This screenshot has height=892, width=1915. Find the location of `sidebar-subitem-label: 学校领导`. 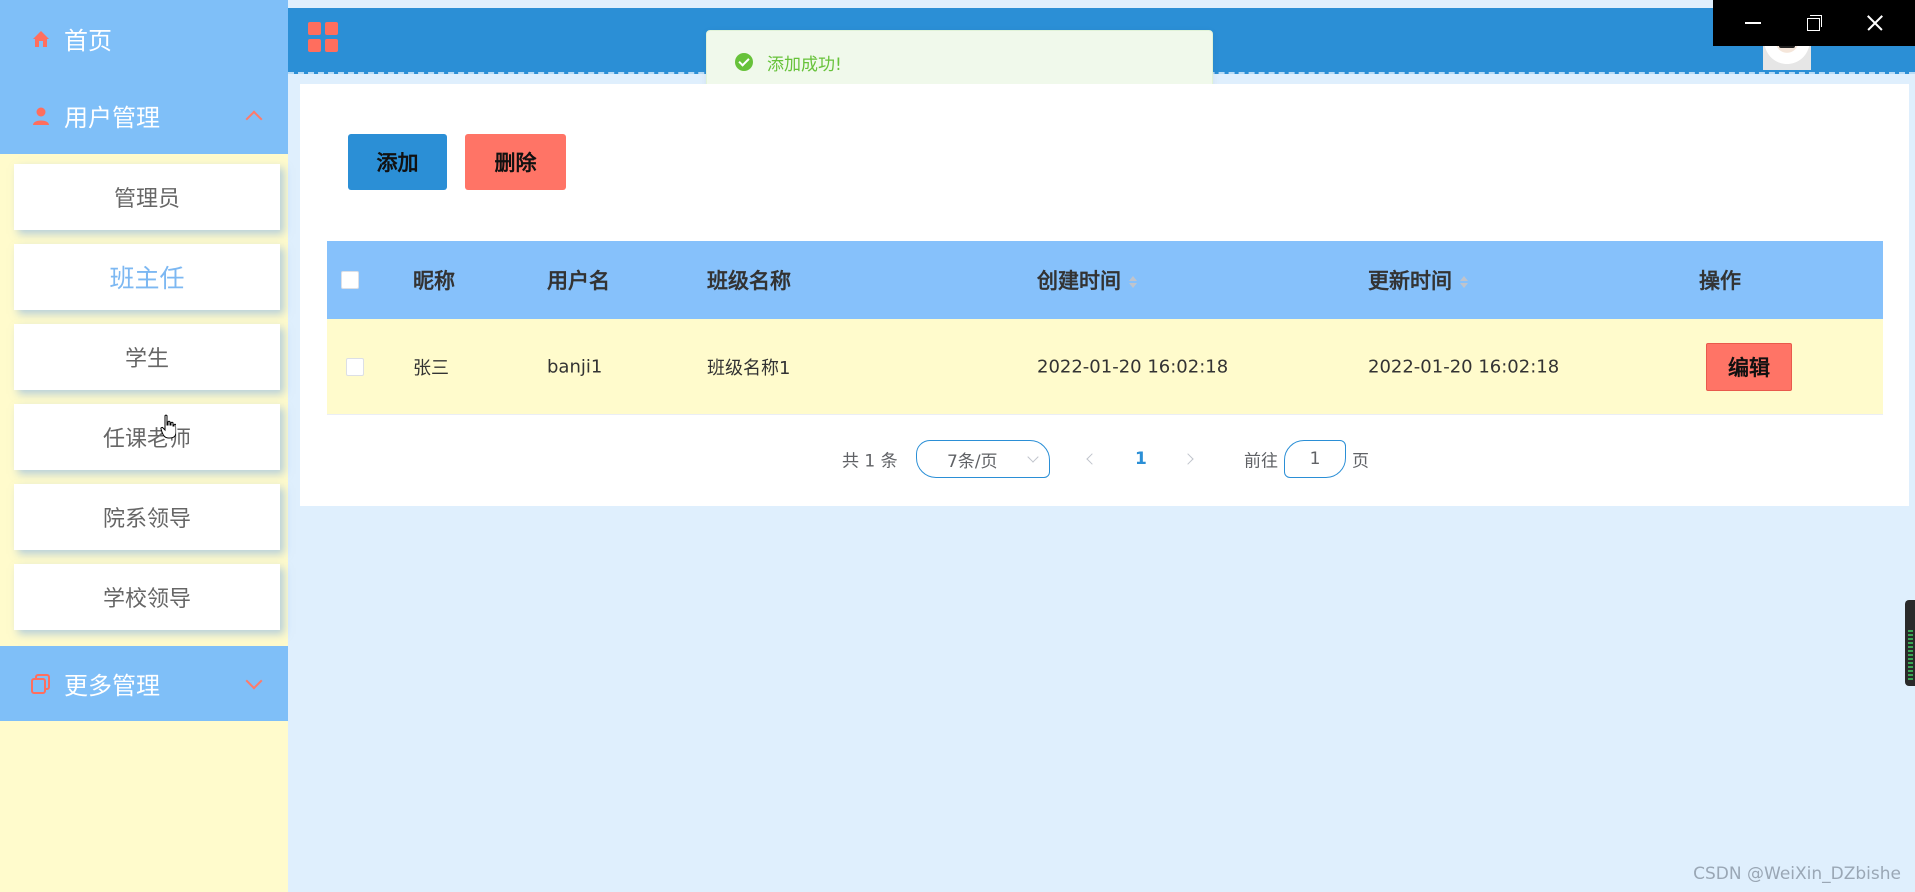

sidebar-subitem-label: 学校领导 is located at coordinates (146, 599).